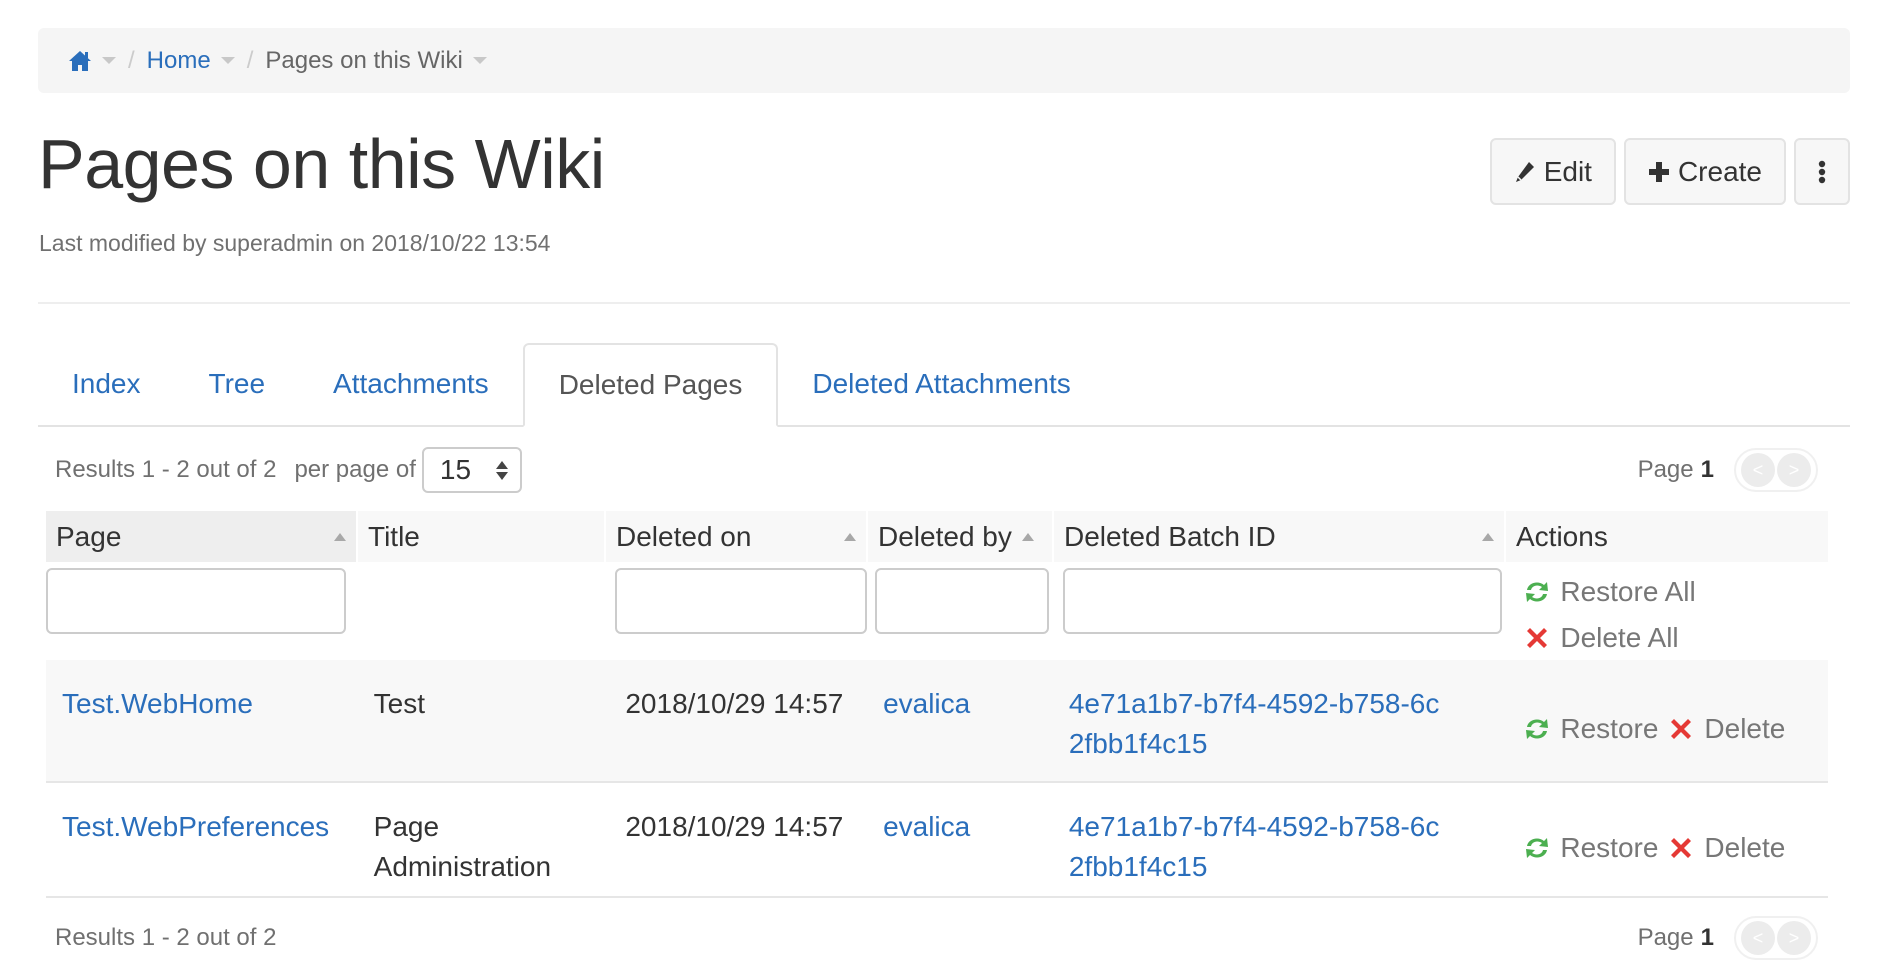 The height and width of the screenshot is (980, 1888). What do you see at coordinates (355, 469) in the screenshot?
I see `per-page-label: per page of` at bounding box center [355, 469].